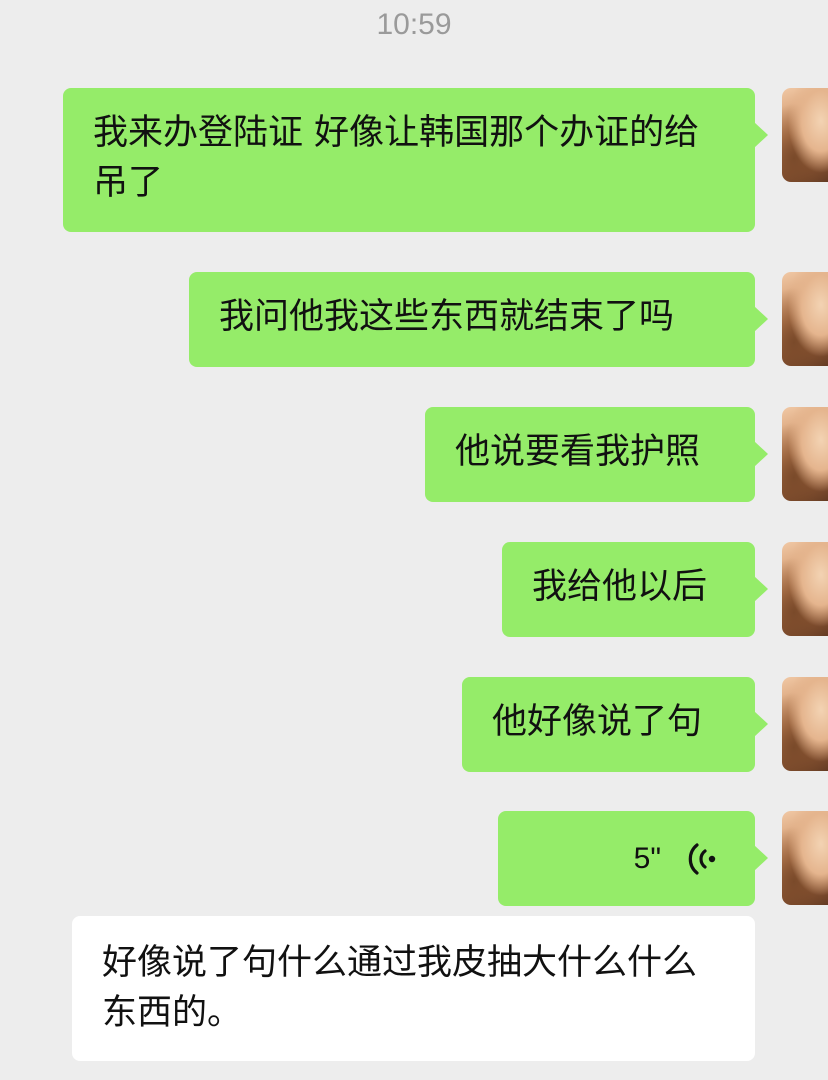 This screenshot has width=828, height=1080. I want to click on message-text: 他说要看我护照, so click(578, 452).